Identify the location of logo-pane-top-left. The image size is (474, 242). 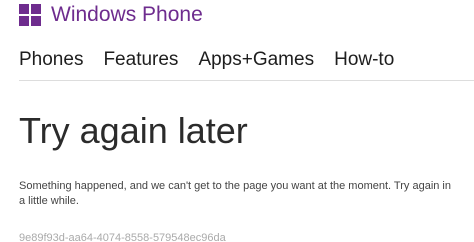
(24, 9).